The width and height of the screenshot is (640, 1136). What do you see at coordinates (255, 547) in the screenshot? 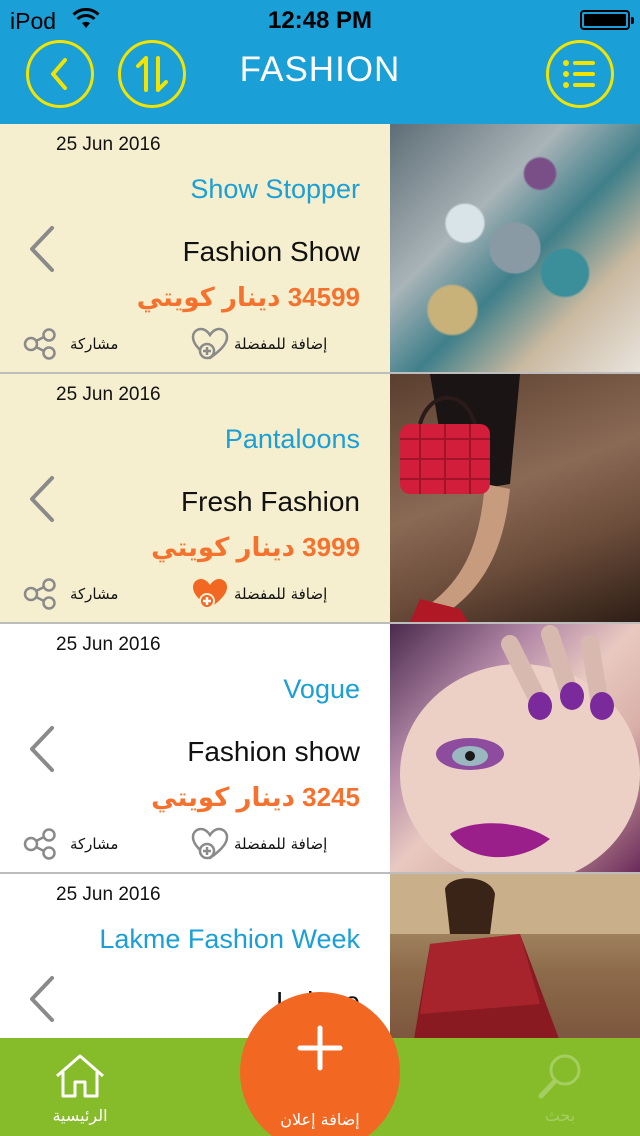
I see `listing-price: 3999 دينار كويتي` at bounding box center [255, 547].